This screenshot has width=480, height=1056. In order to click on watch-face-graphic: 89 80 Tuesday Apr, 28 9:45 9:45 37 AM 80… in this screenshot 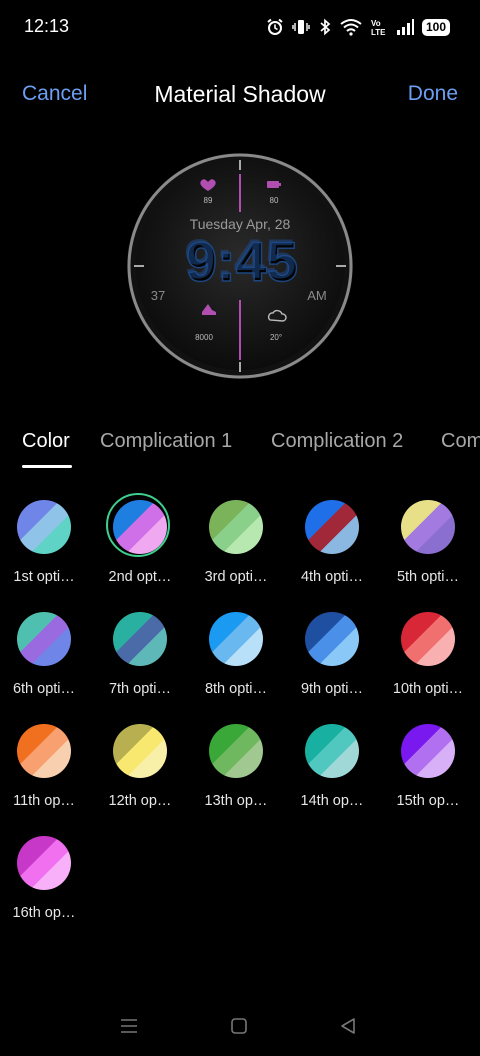, I will do `click(240, 266)`.